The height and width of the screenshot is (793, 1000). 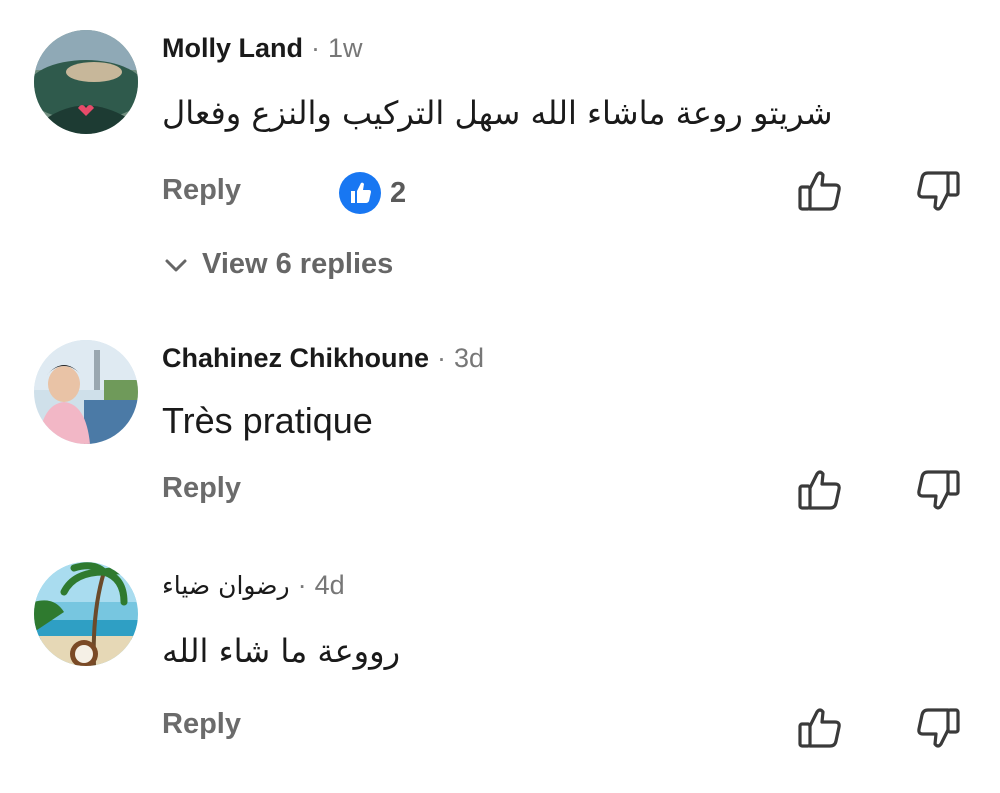 I want to click on reply-button: Reply, so click(x=201, y=724).